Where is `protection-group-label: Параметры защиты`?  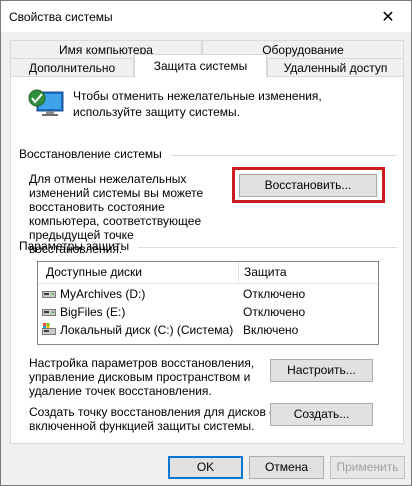 protection-group-label: Параметры защиты is located at coordinates (74, 246).